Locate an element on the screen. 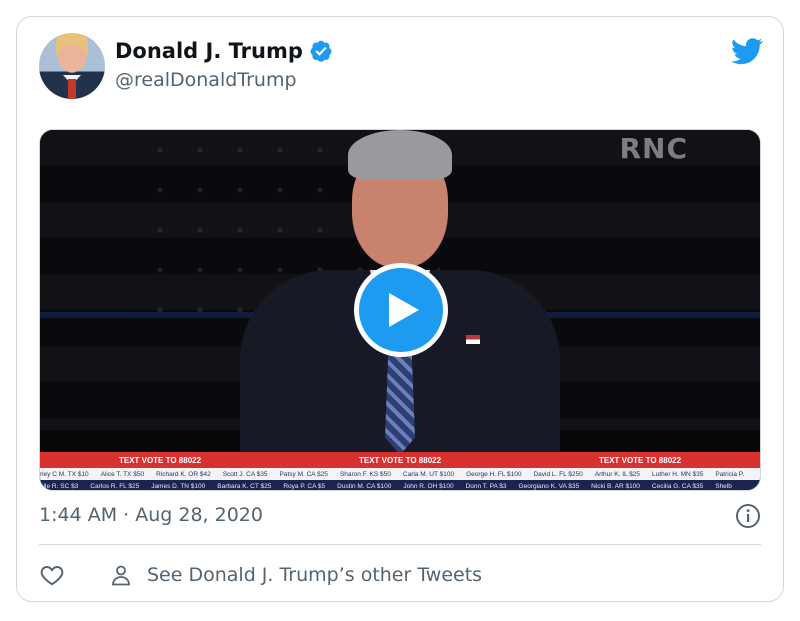 The height and width of the screenshot is (621, 800). ticker-entry: David L. FL $250 is located at coordinates (558, 474).